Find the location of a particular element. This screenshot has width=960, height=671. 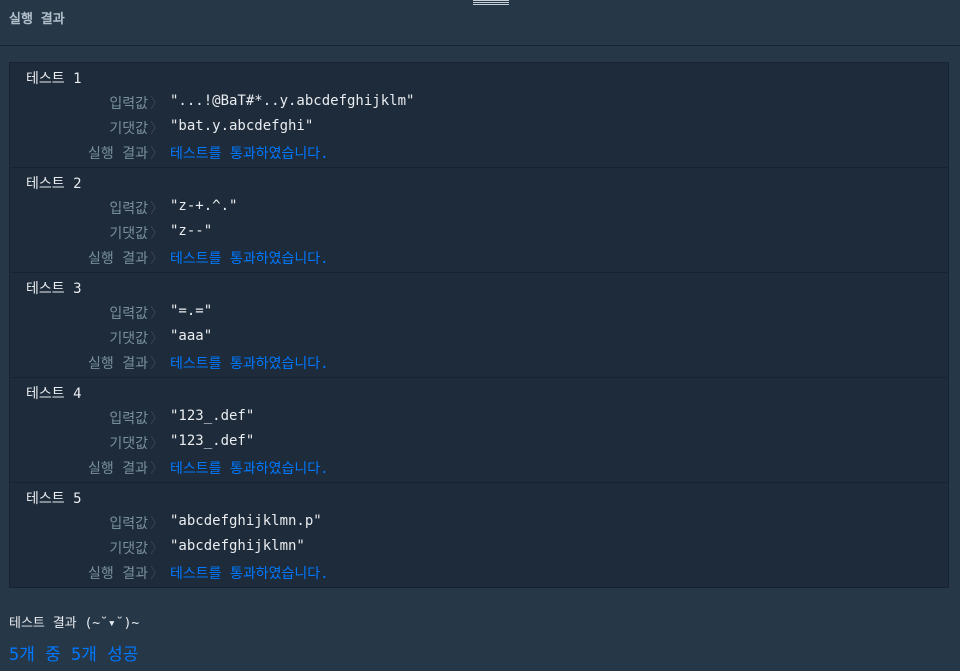

expected-row: 기댓값 〉 "z--" is located at coordinates (479, 235).